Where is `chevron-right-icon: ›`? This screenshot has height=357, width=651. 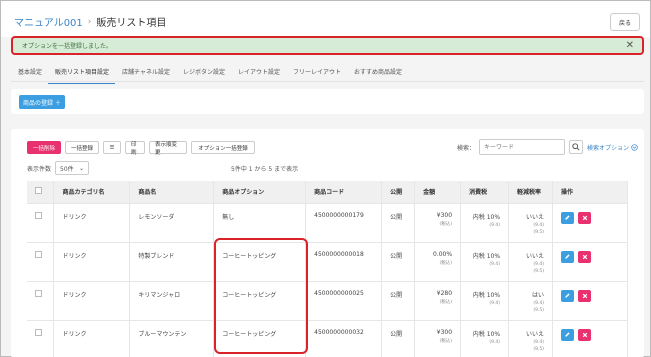
chevron-right-icon: › is located at coordinates (89, 21).